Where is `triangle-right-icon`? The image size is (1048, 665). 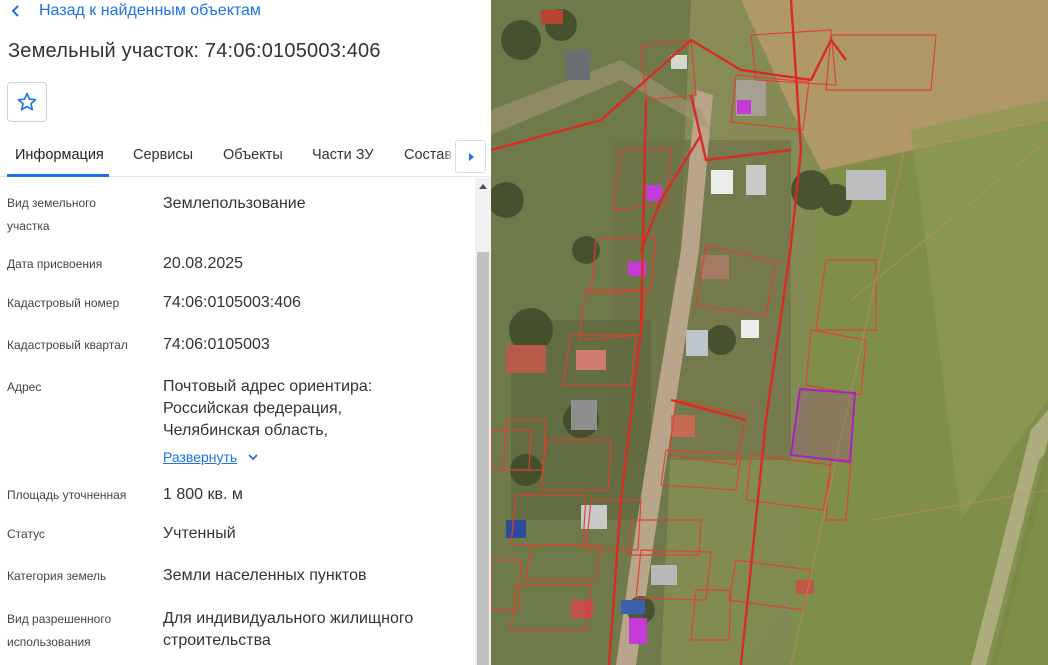 triangle-right-icon is located at coordinates (471, 156).